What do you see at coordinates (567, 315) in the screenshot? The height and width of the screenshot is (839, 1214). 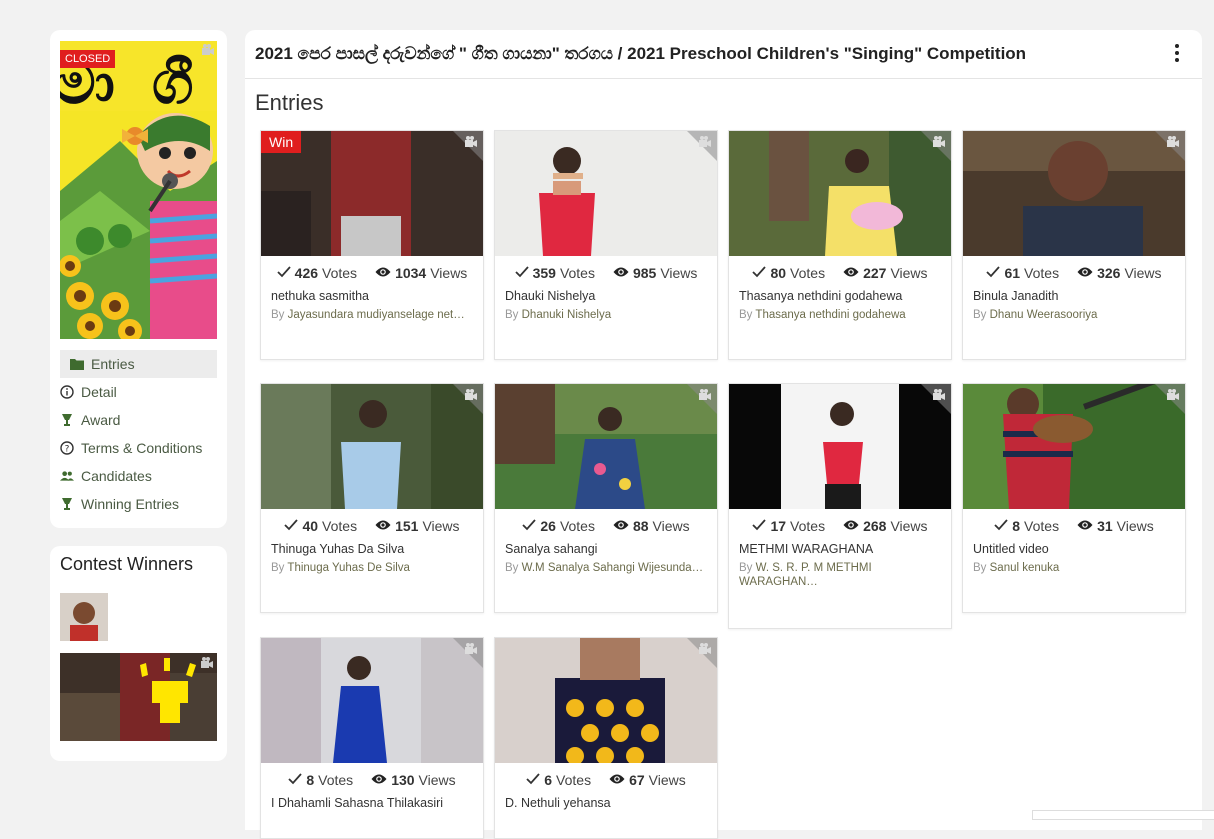 I see `entry-author: Dhanuki Nishelya` at bounding box center [567, 315].